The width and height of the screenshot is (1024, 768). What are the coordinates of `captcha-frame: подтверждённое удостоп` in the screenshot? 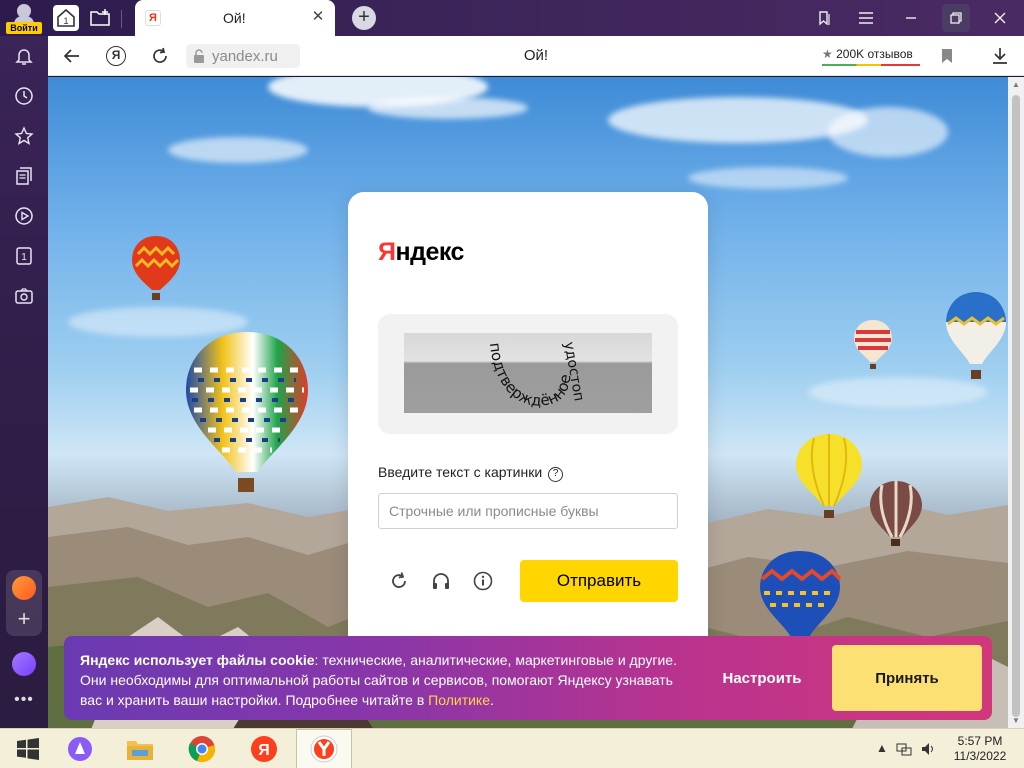 It's located at (528, 374).